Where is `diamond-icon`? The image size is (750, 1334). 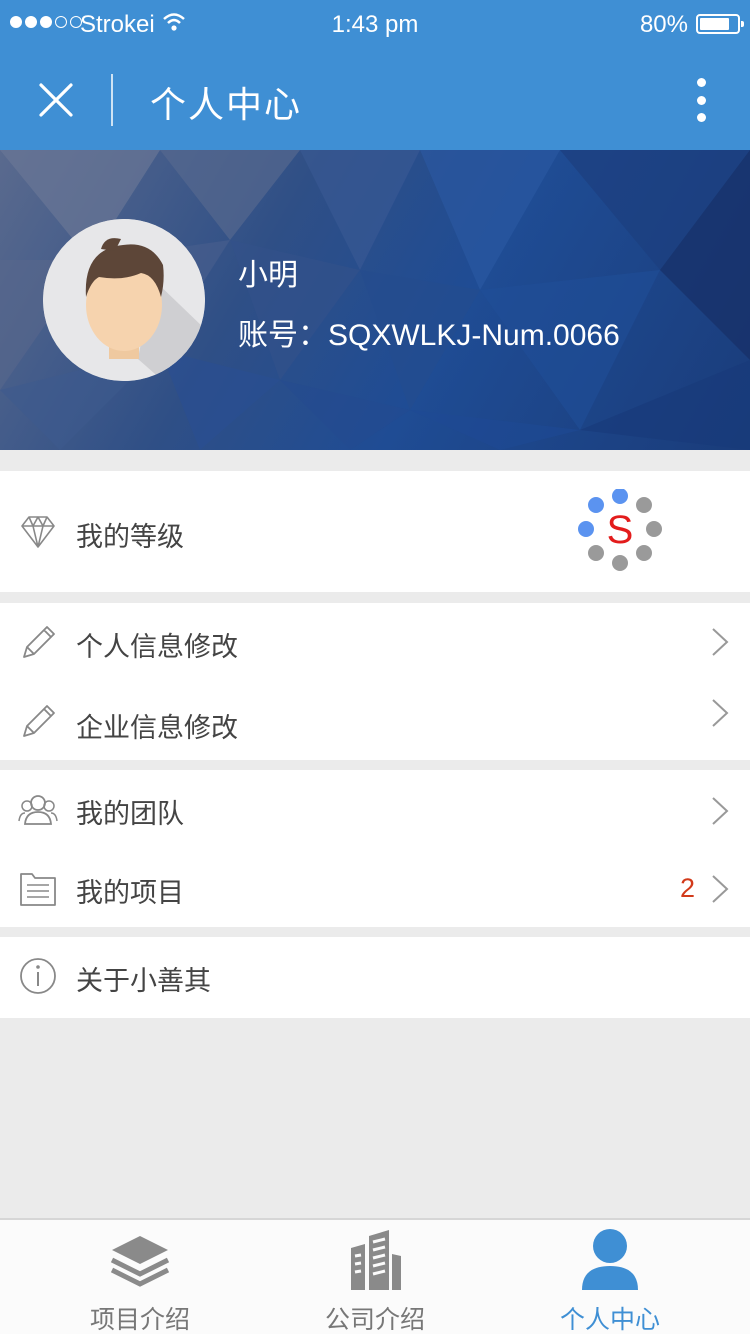
diamond-icon is located at coordinates (38, 532).